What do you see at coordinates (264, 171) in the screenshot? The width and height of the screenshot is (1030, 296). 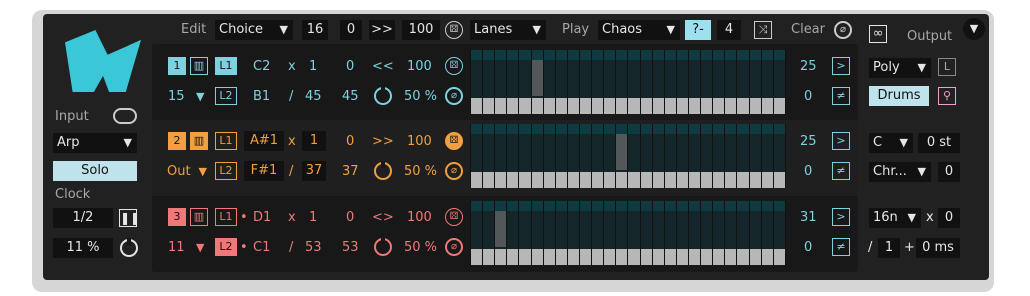 I see `row-2-note2: F#1` at bounding box center [264, 171].